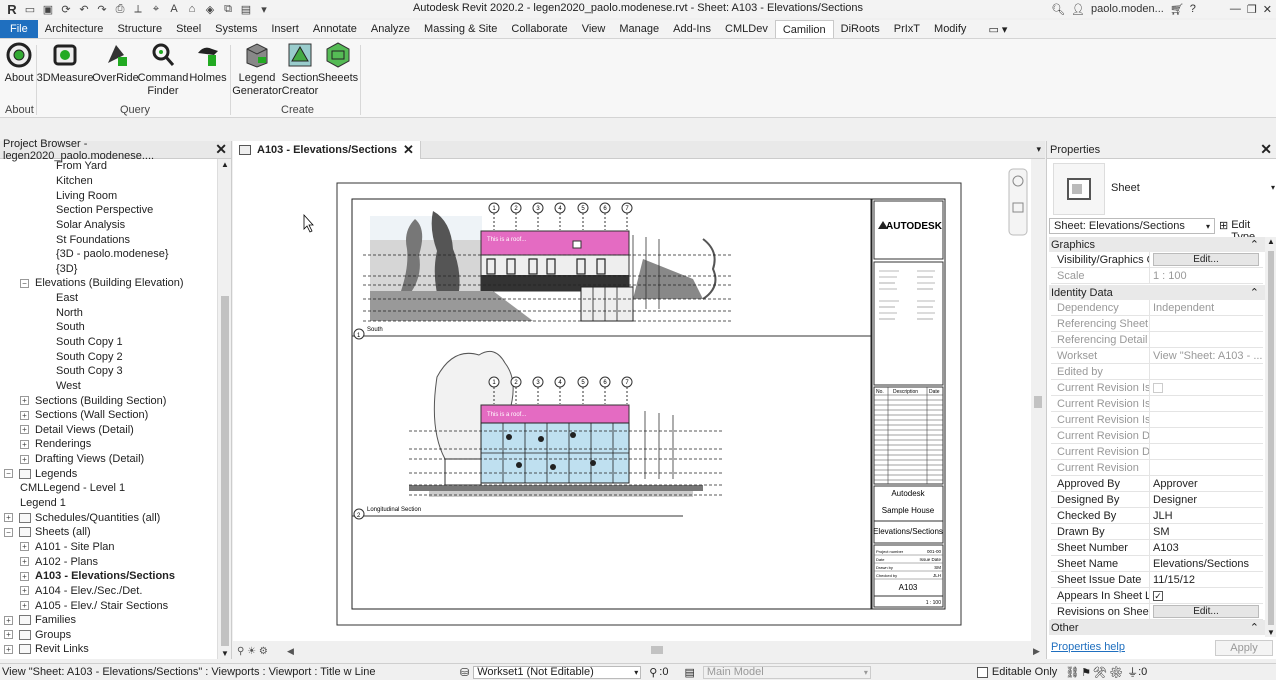 The image size is (1276, 680). Describe the element at coordinates (907, 29) in the screenshot. I see `tab-prixt: PrIxT` at that location.